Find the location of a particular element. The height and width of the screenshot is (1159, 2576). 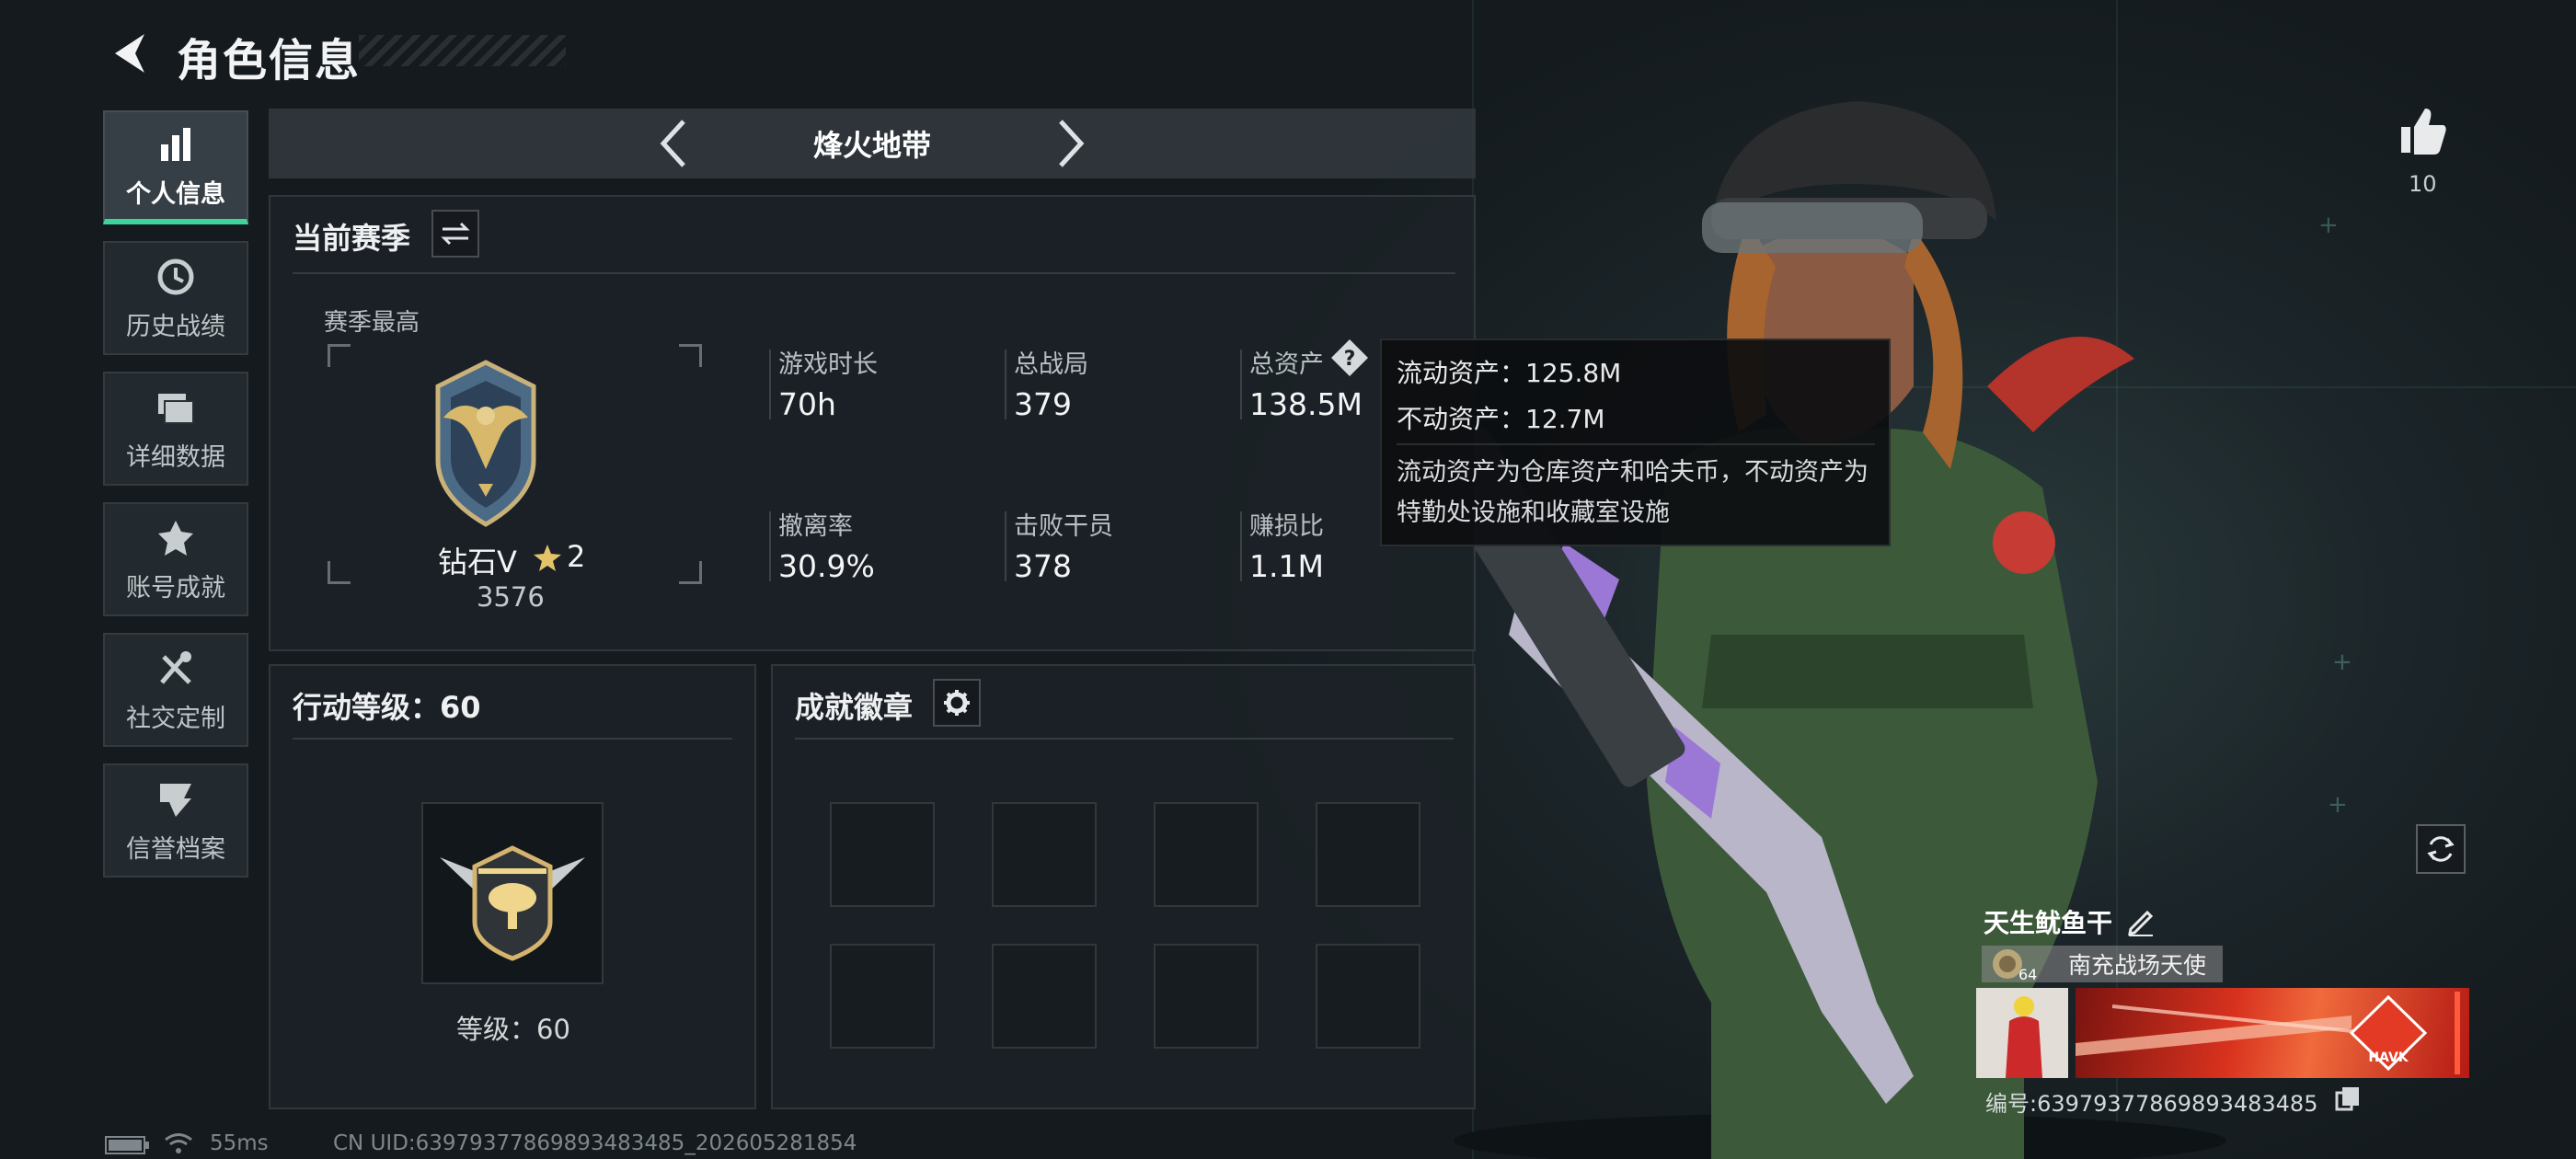

edit-name-button is located at coordinates (2140, 920).